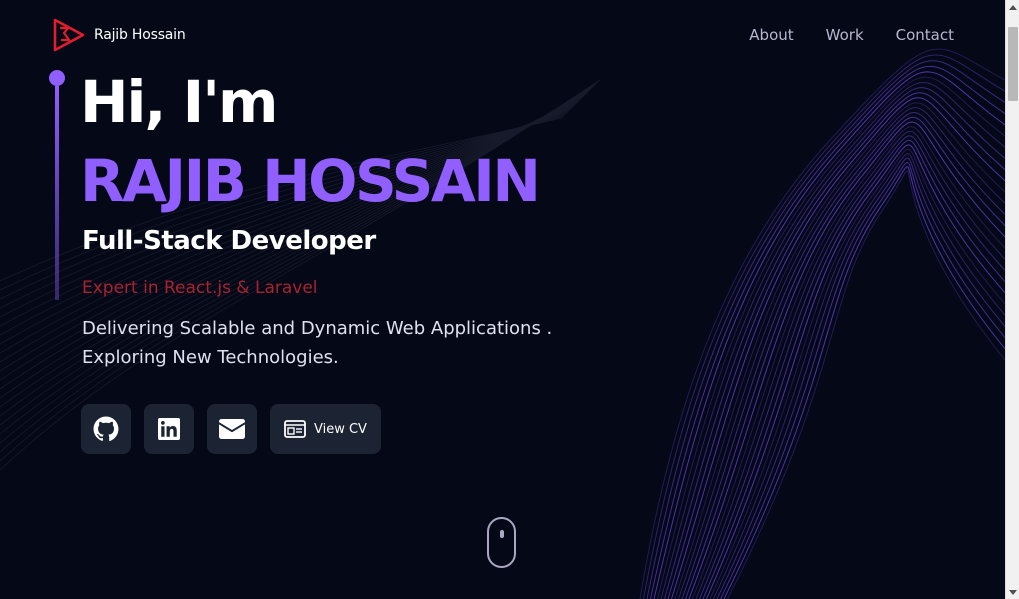  Describe the element at coordinates (1012, 299) in the screenshot. I see `page-scrollbar` at that location.